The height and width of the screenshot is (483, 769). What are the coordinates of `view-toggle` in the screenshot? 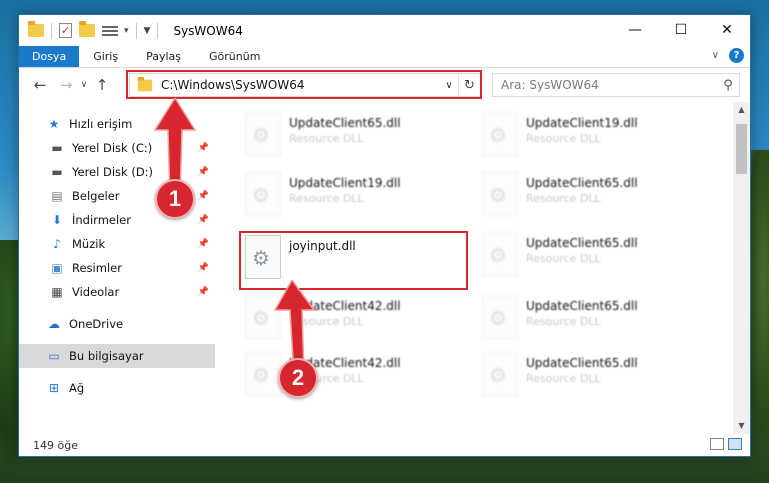 It's located at (726, 444).